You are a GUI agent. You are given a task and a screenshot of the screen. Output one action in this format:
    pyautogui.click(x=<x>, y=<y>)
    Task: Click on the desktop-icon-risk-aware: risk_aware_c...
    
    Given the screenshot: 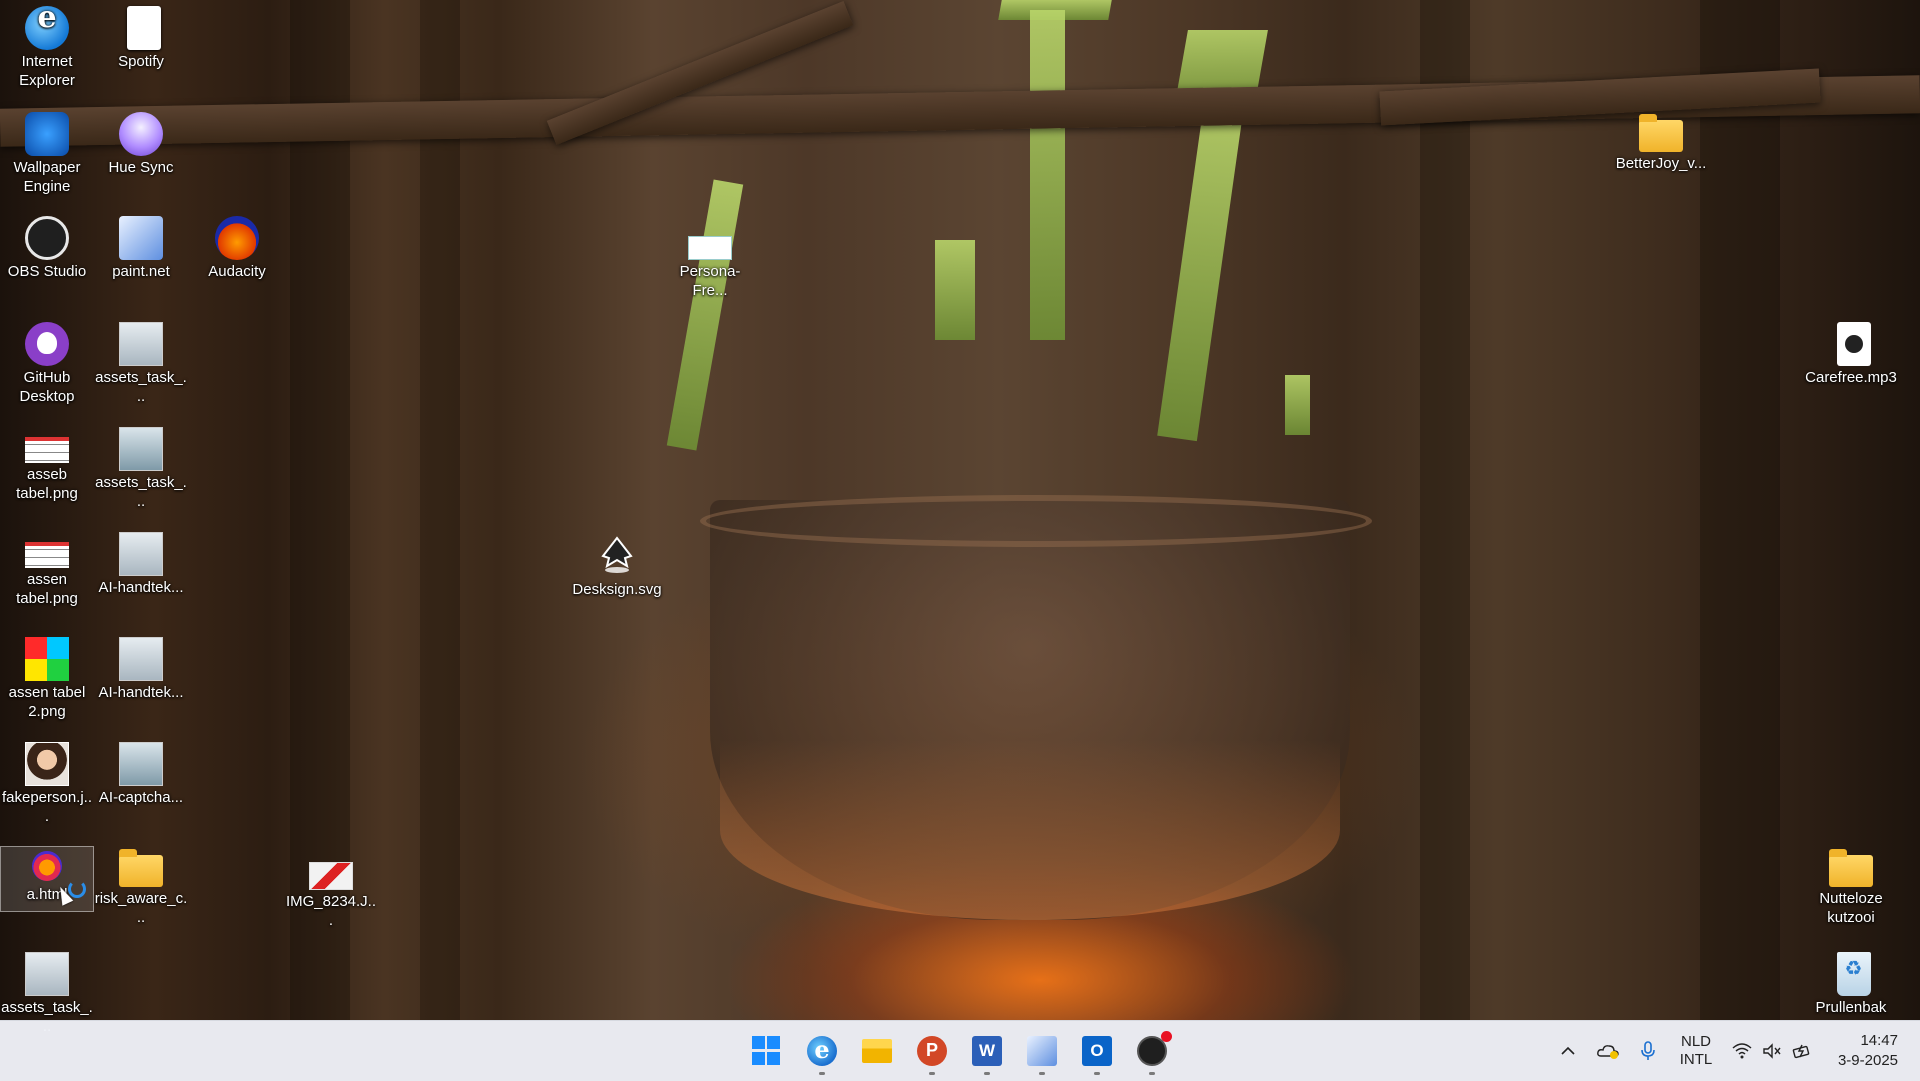 What is the action you would take?
    pyautogui.click(x=141, y=893)
    